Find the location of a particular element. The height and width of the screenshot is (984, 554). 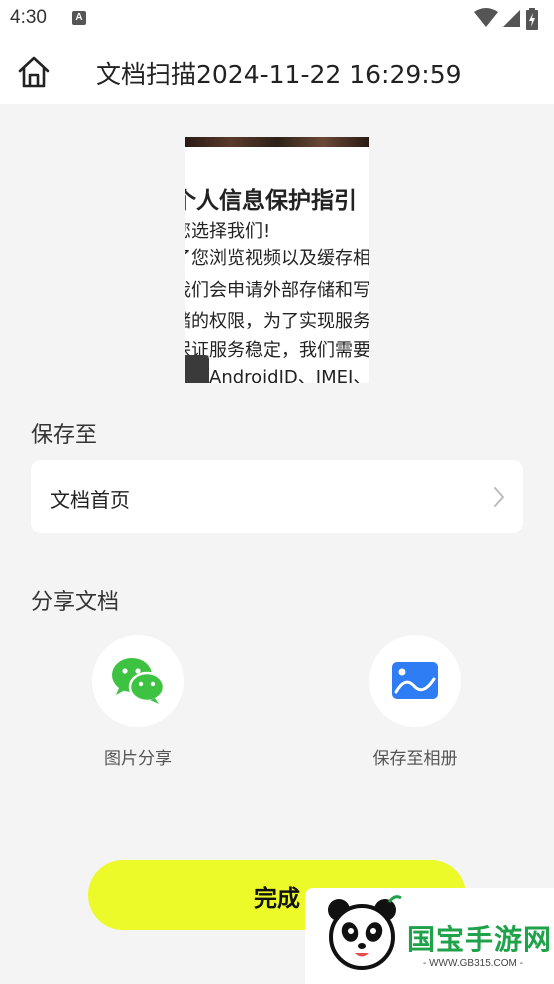

app-bar: 文档扫描2024-11-22 16:29:59 is located at coordinates (277, 72).